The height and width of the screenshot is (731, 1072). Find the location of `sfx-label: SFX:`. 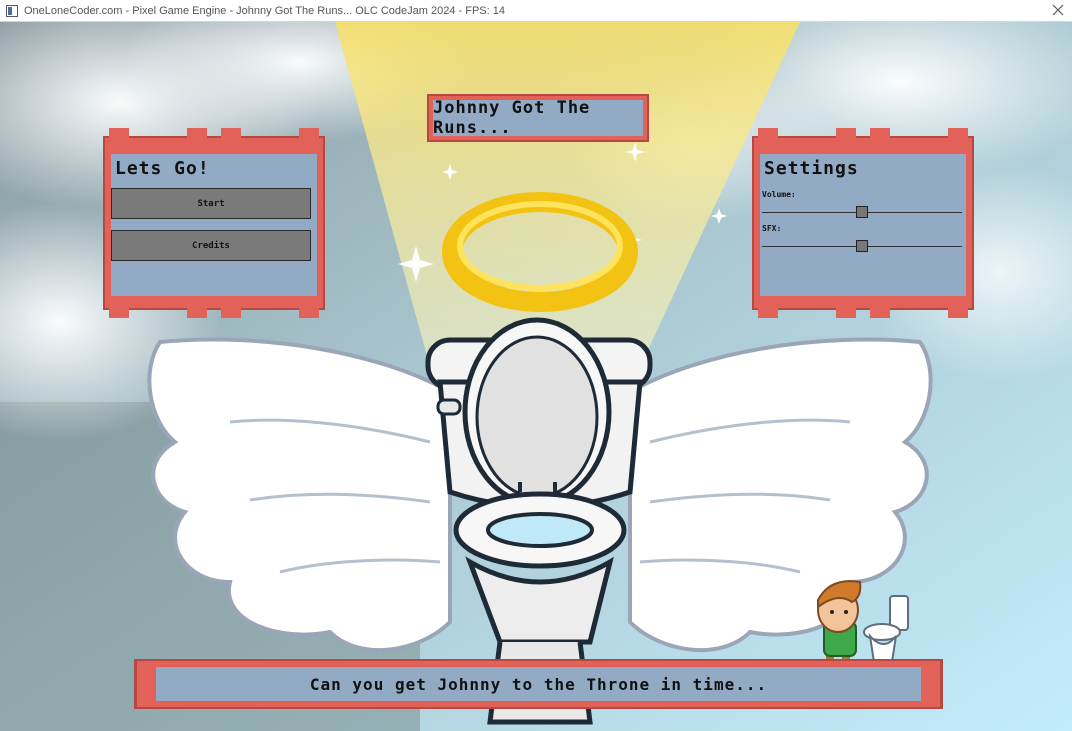

sfx-label: SFX: is located at coordinates (772, 228).